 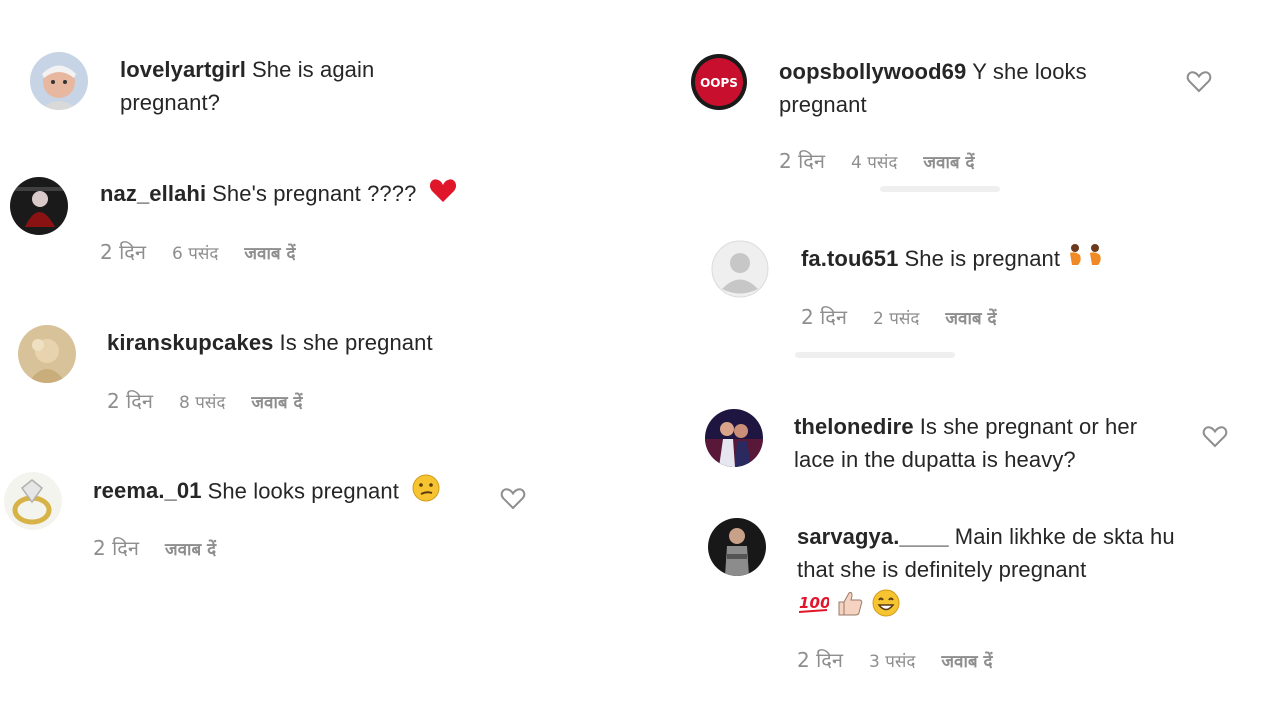 I want to click on comment-text: lovelyartgirl She is again pregnant?, so click(x=280, y=86).